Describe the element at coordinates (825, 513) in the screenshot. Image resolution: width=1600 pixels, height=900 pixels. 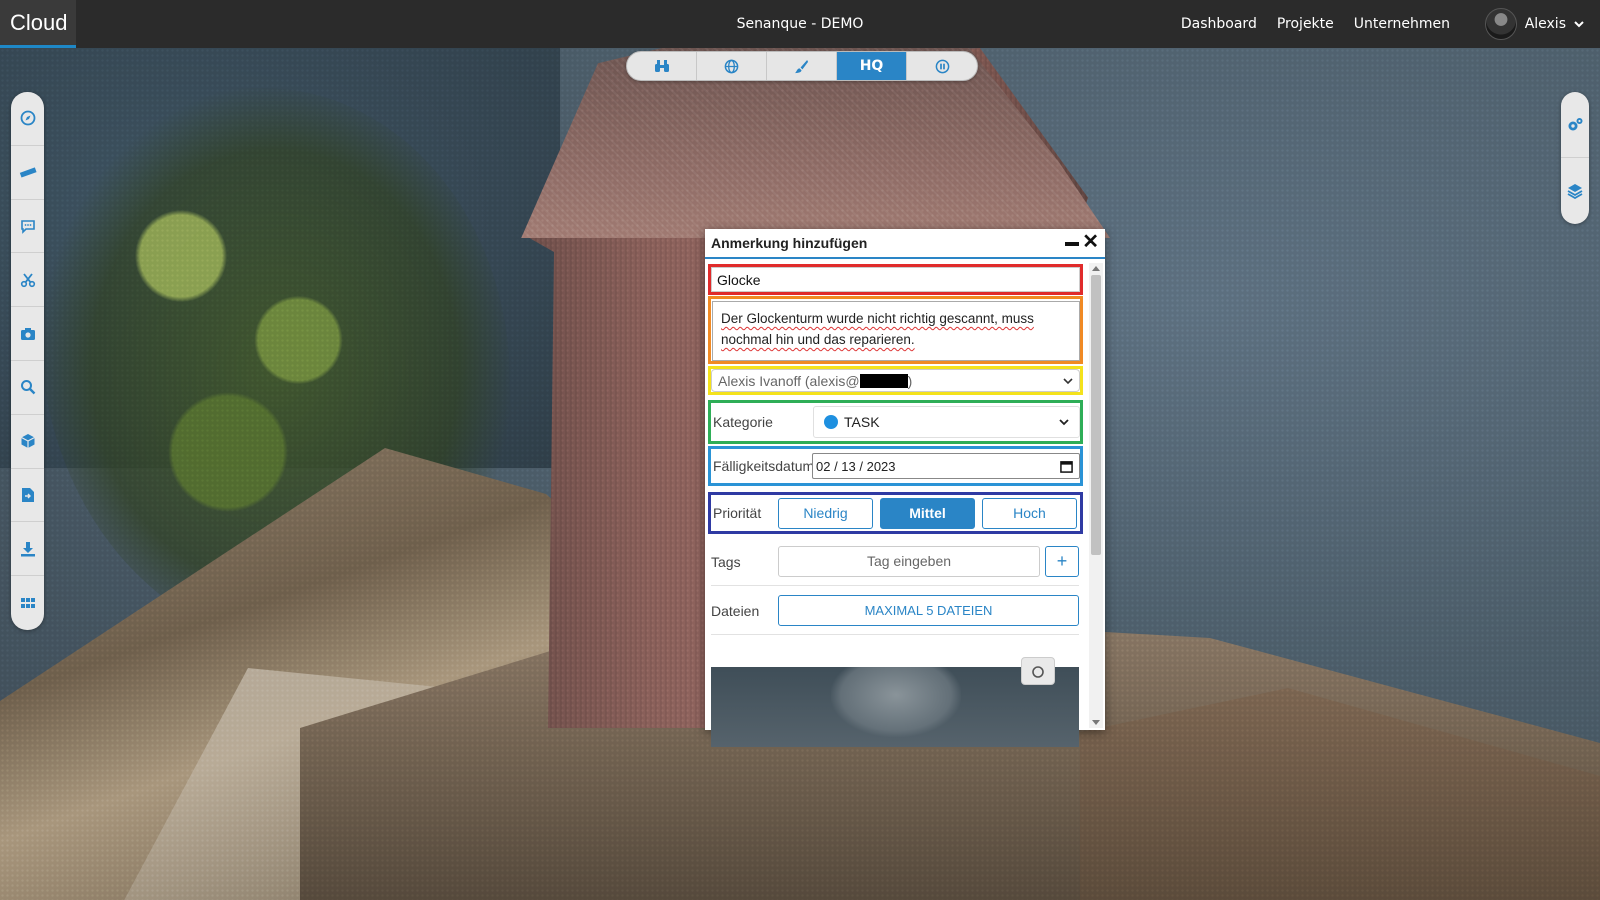
I see `priority-low-button: Niedrig` at that location.